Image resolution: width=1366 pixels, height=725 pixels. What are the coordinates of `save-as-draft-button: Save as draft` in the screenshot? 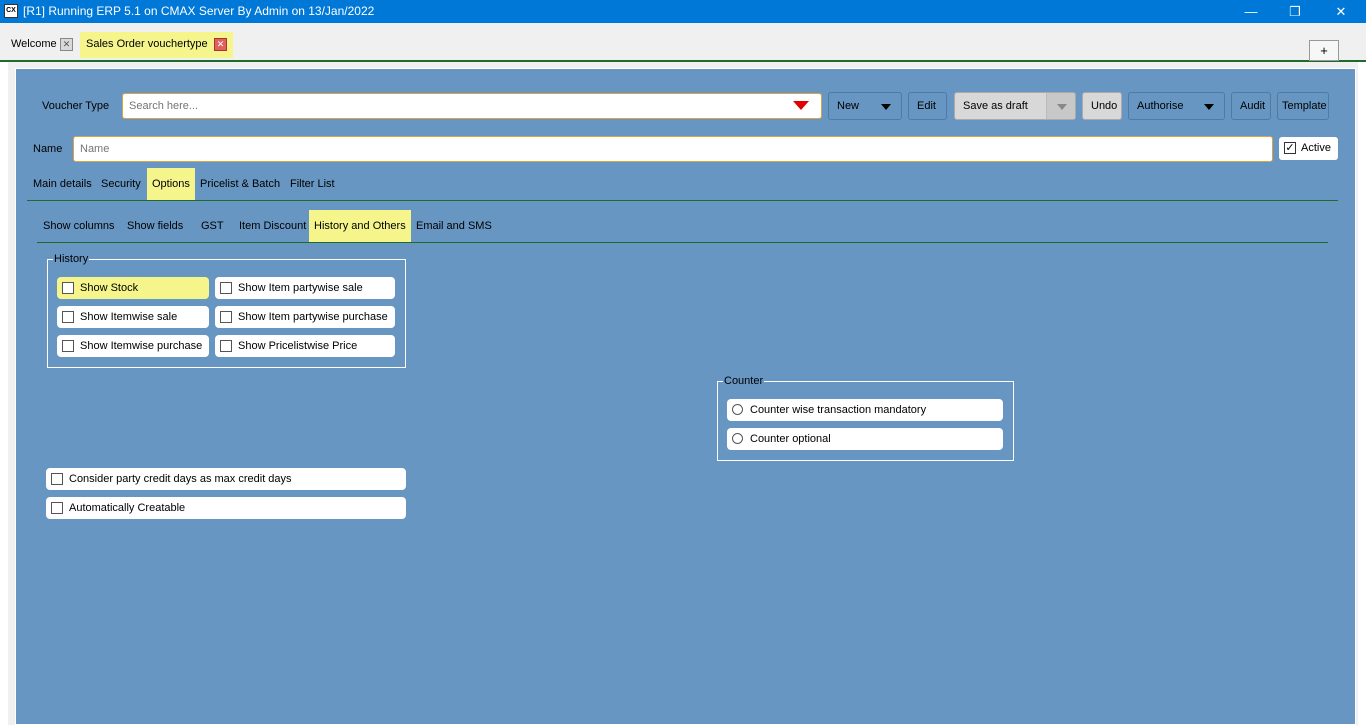 It's located at (1000, 106).